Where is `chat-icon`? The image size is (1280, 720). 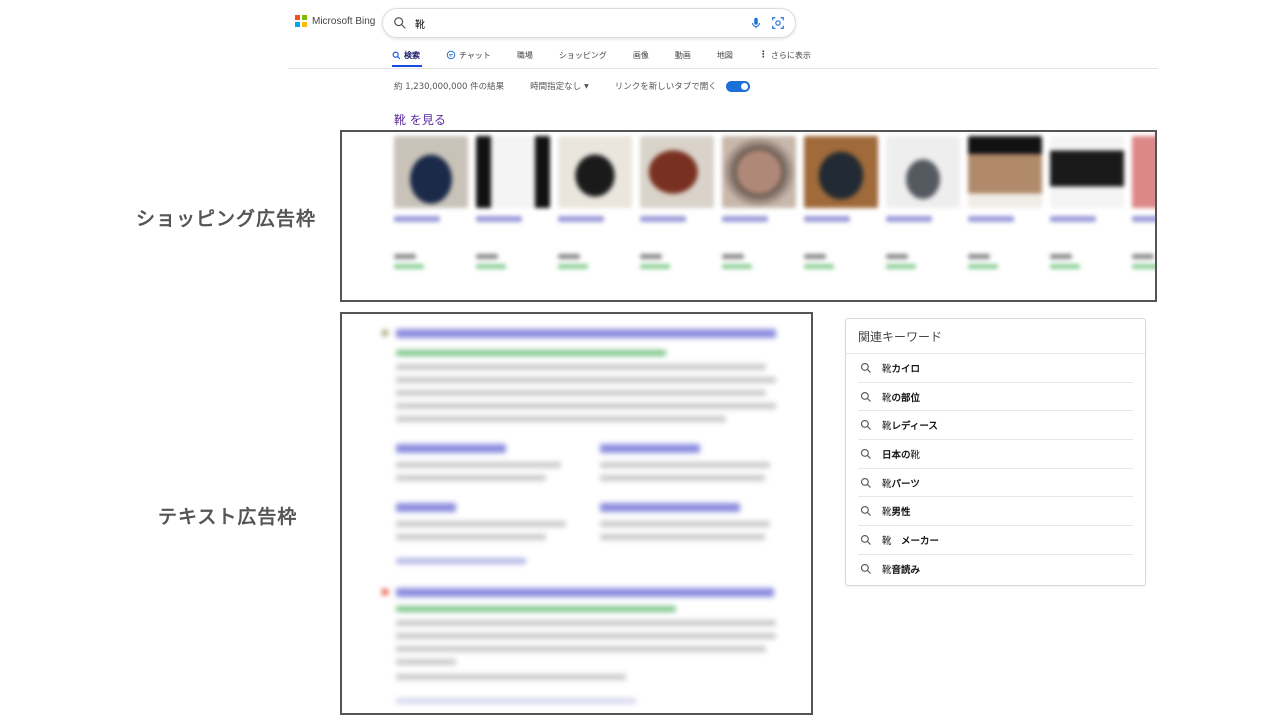 chat-icon is located at coordinates (451, 55).